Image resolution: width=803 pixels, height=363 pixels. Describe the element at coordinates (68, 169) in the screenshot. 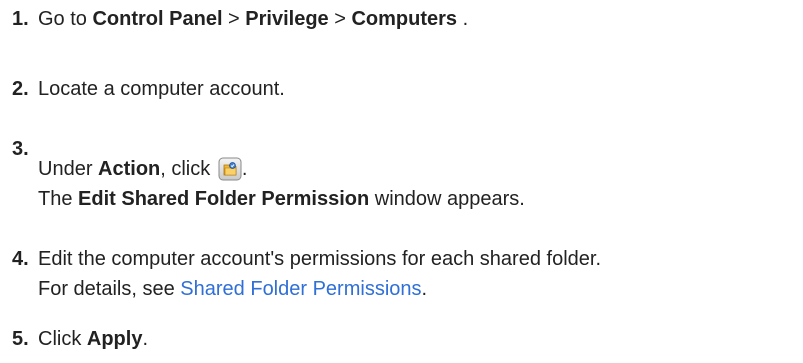

I see `step-under-text: Under` at that location.